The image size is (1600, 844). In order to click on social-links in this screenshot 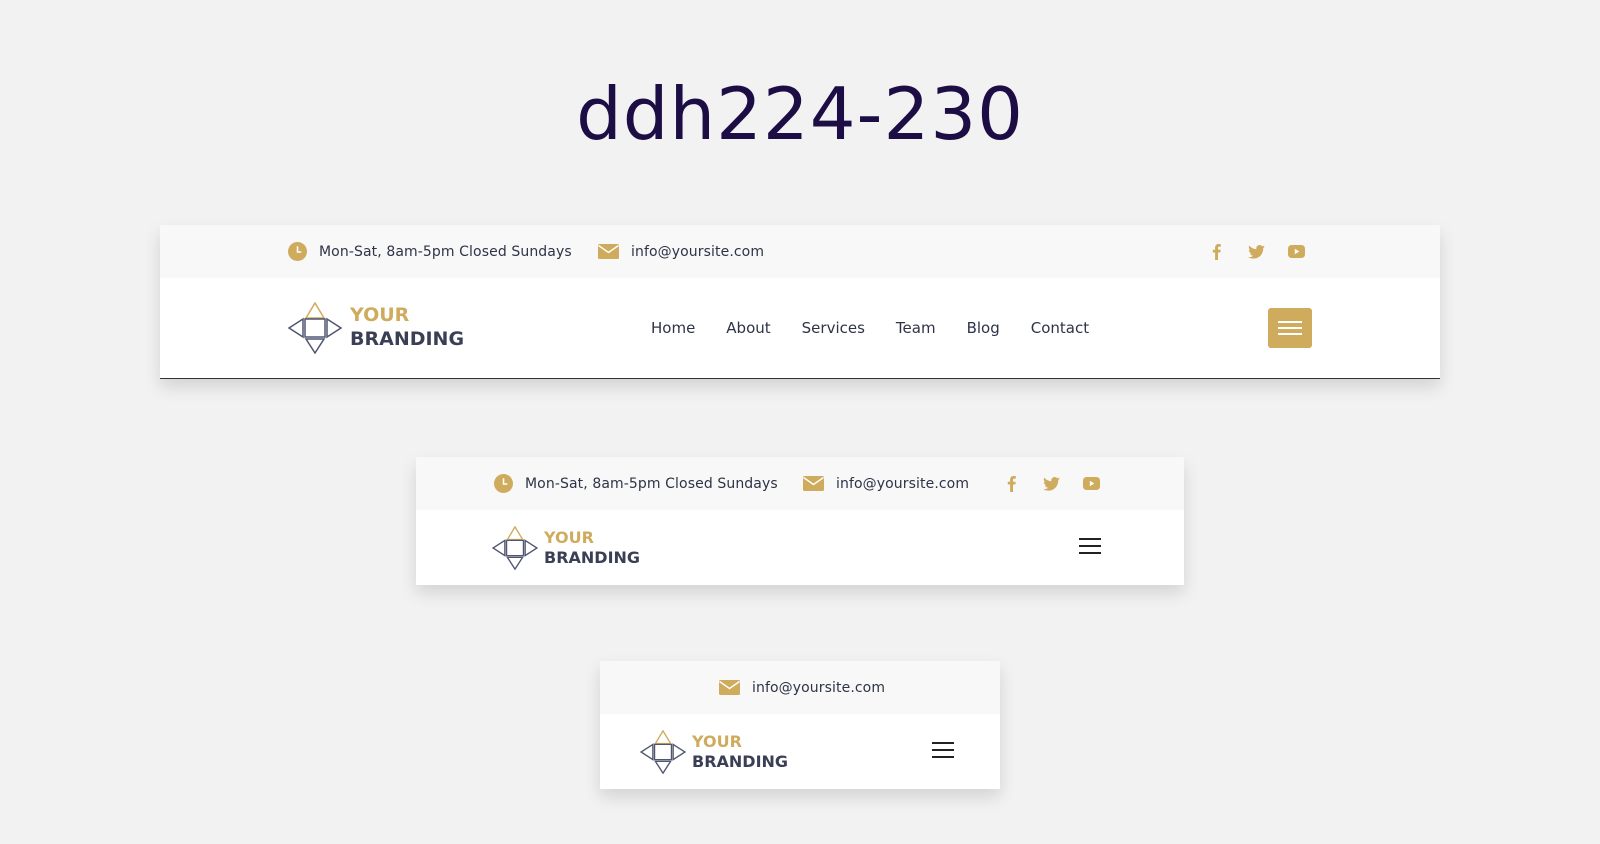, I will do `click(1263, 251)`.